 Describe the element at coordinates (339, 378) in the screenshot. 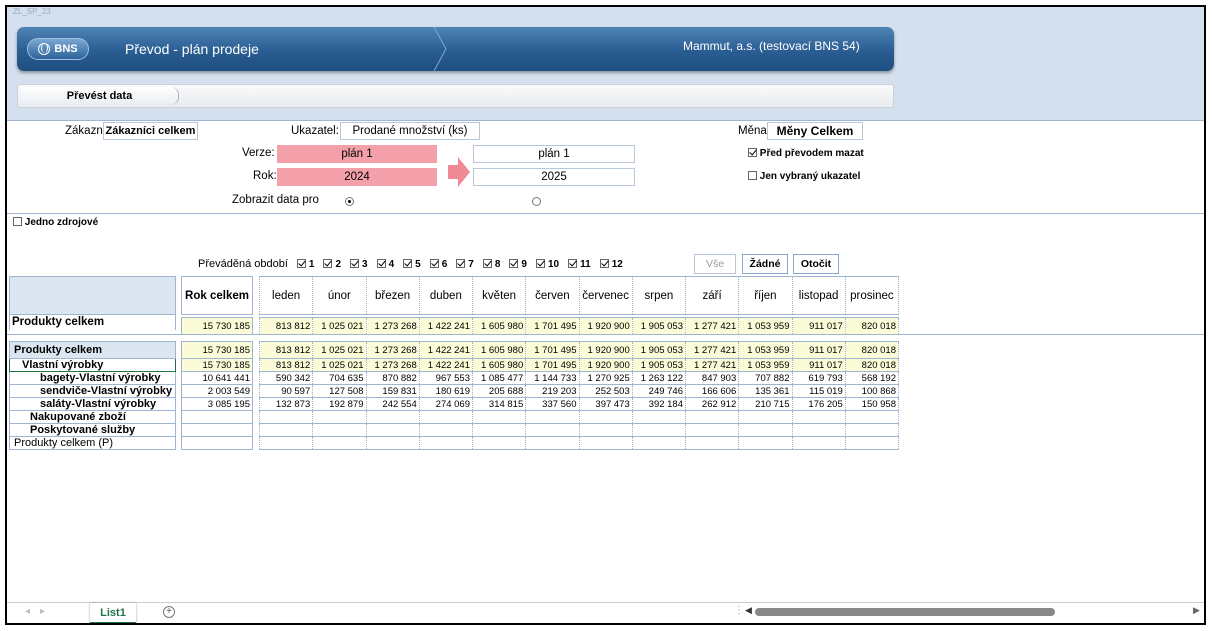

I see `month-cell: 704 635` at that location.